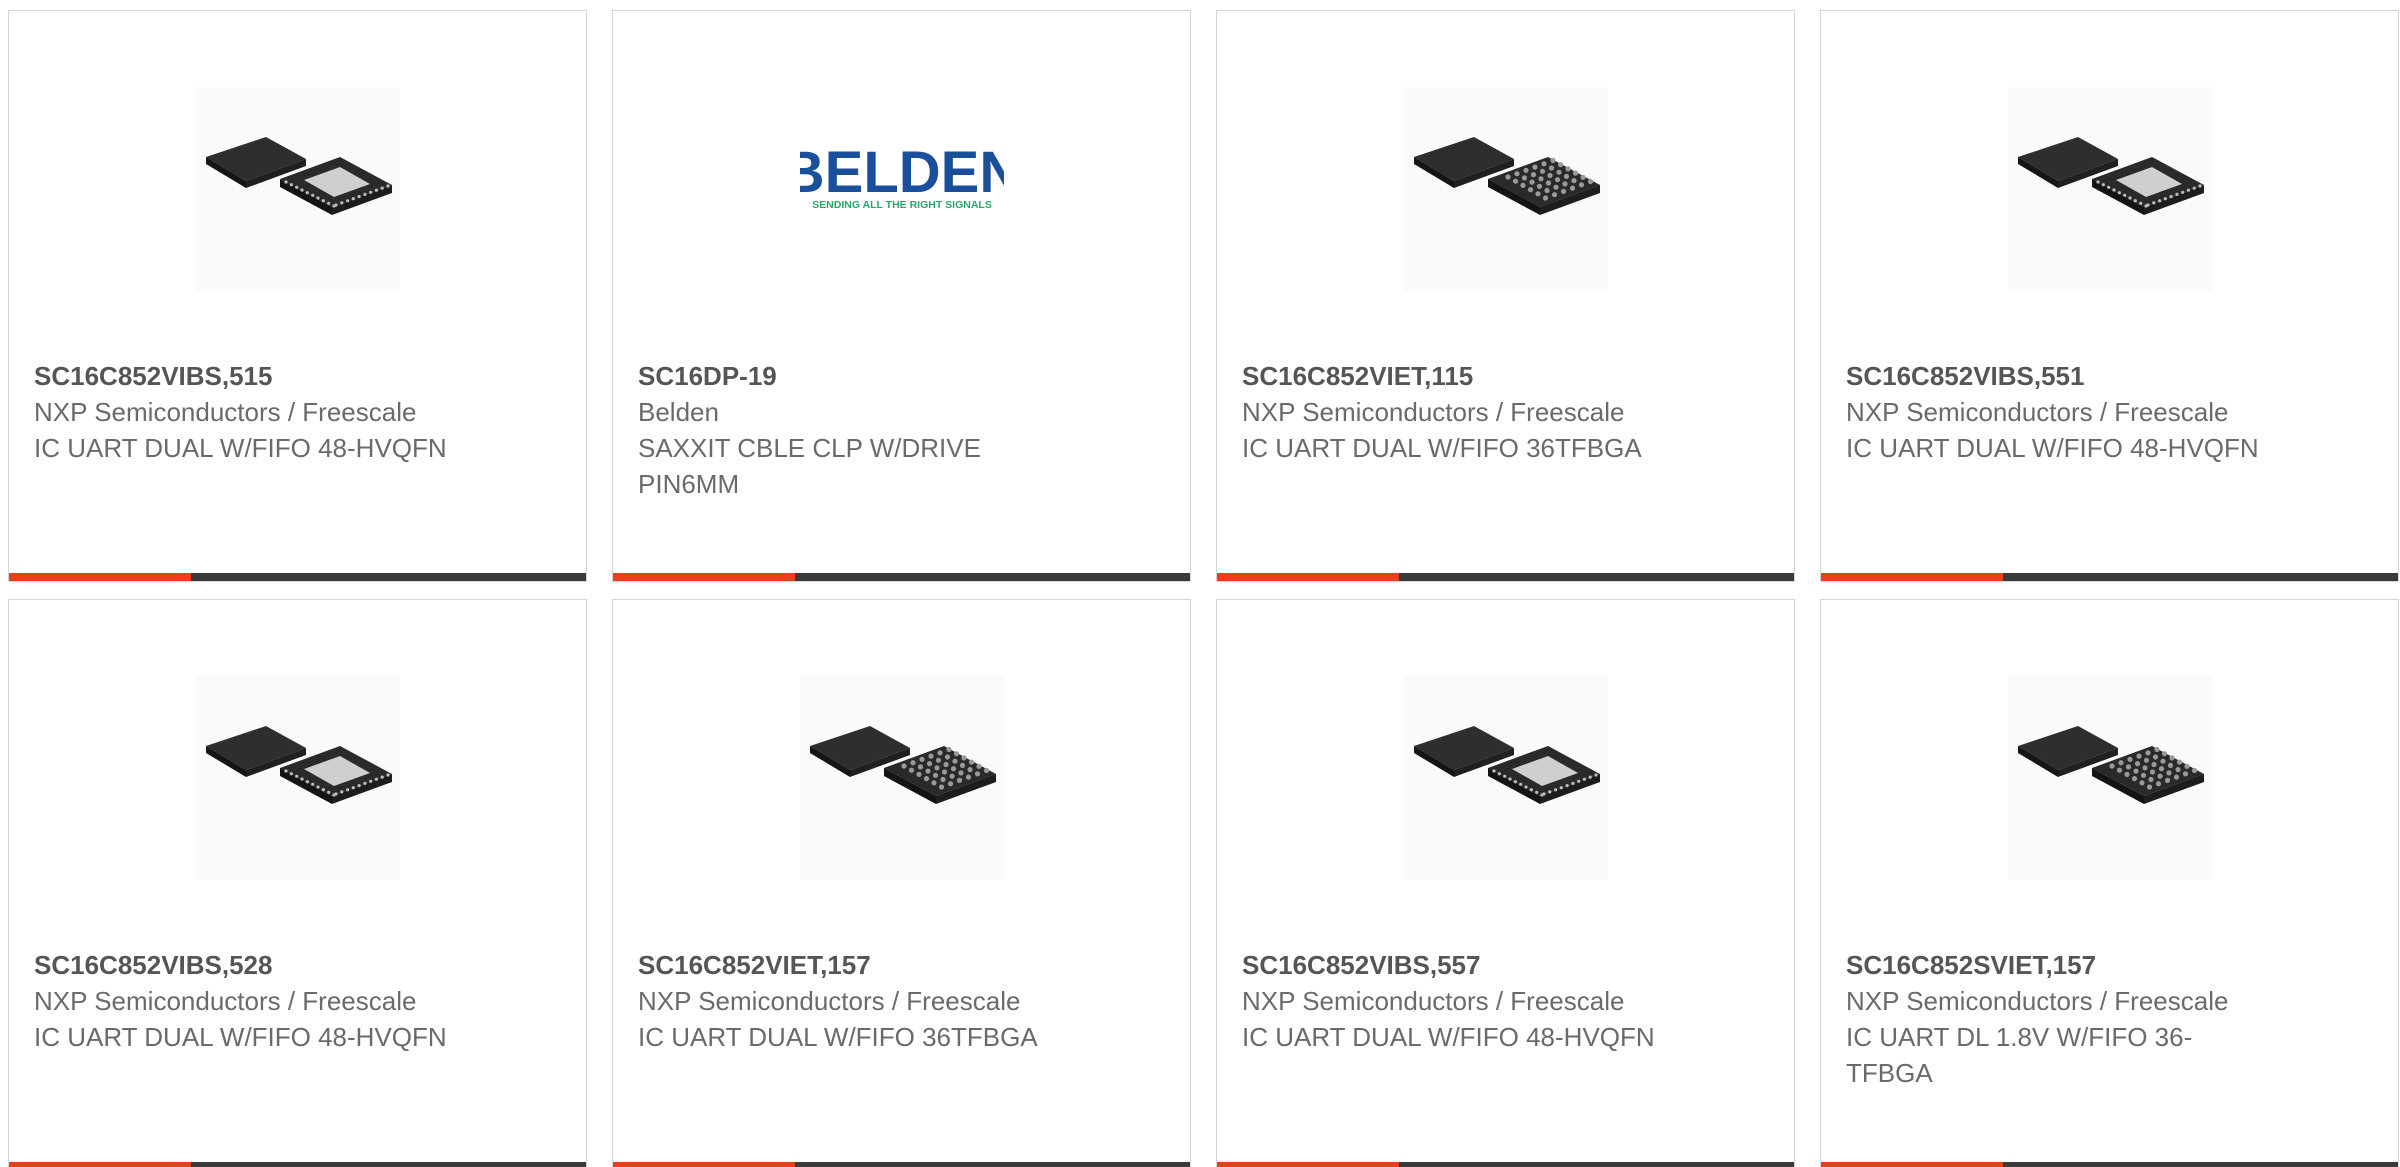 The image size is (2400, 1167). What do you see at coordinates (678, 412) in the screenshot?
I see `manufacturer-name: Belden` at bounding box center [678, 412].